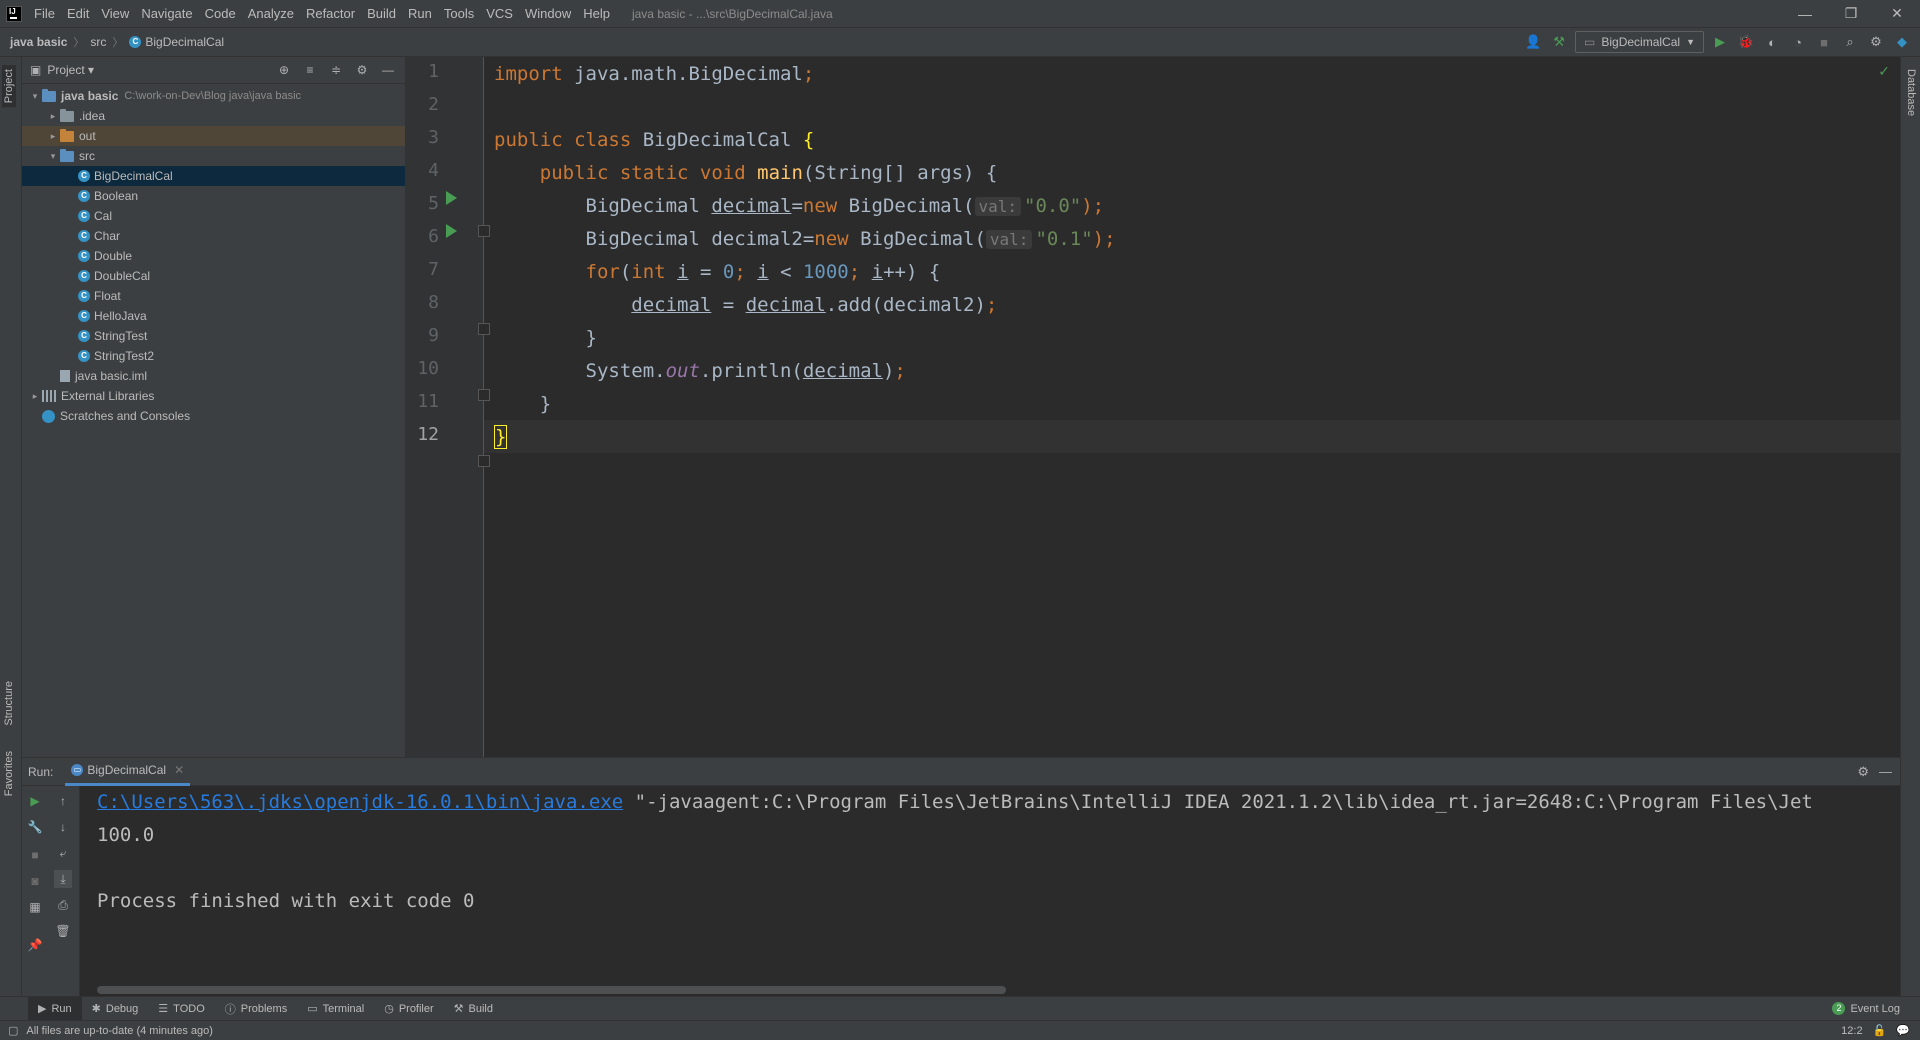 This screenshot has width=1920, height=1040. Describe the element at coordinates (115, 14) in the screenshot. I see `menu-view: View` at that location.